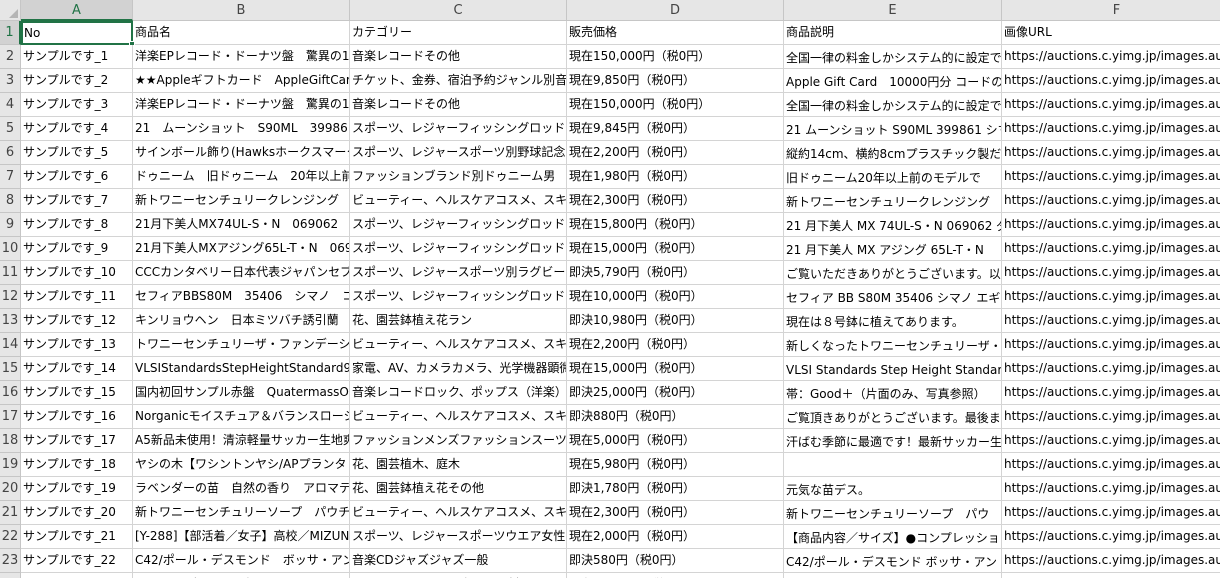  Describe the element at coordinates (10, 129) in the screenshot. I see `row-header: 5` at that location.